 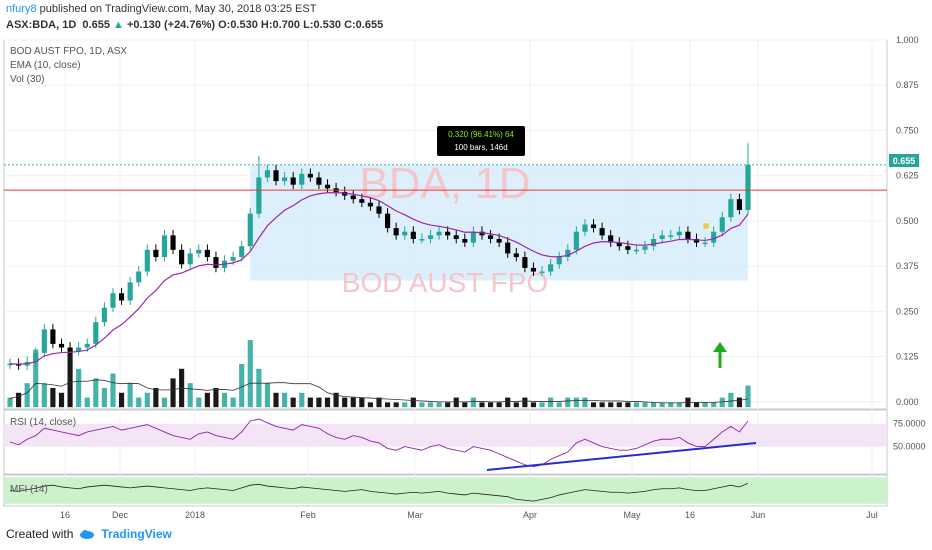 I want to click on rsi-axis: 75.0000 50.0000, so click(x=909, y=435).